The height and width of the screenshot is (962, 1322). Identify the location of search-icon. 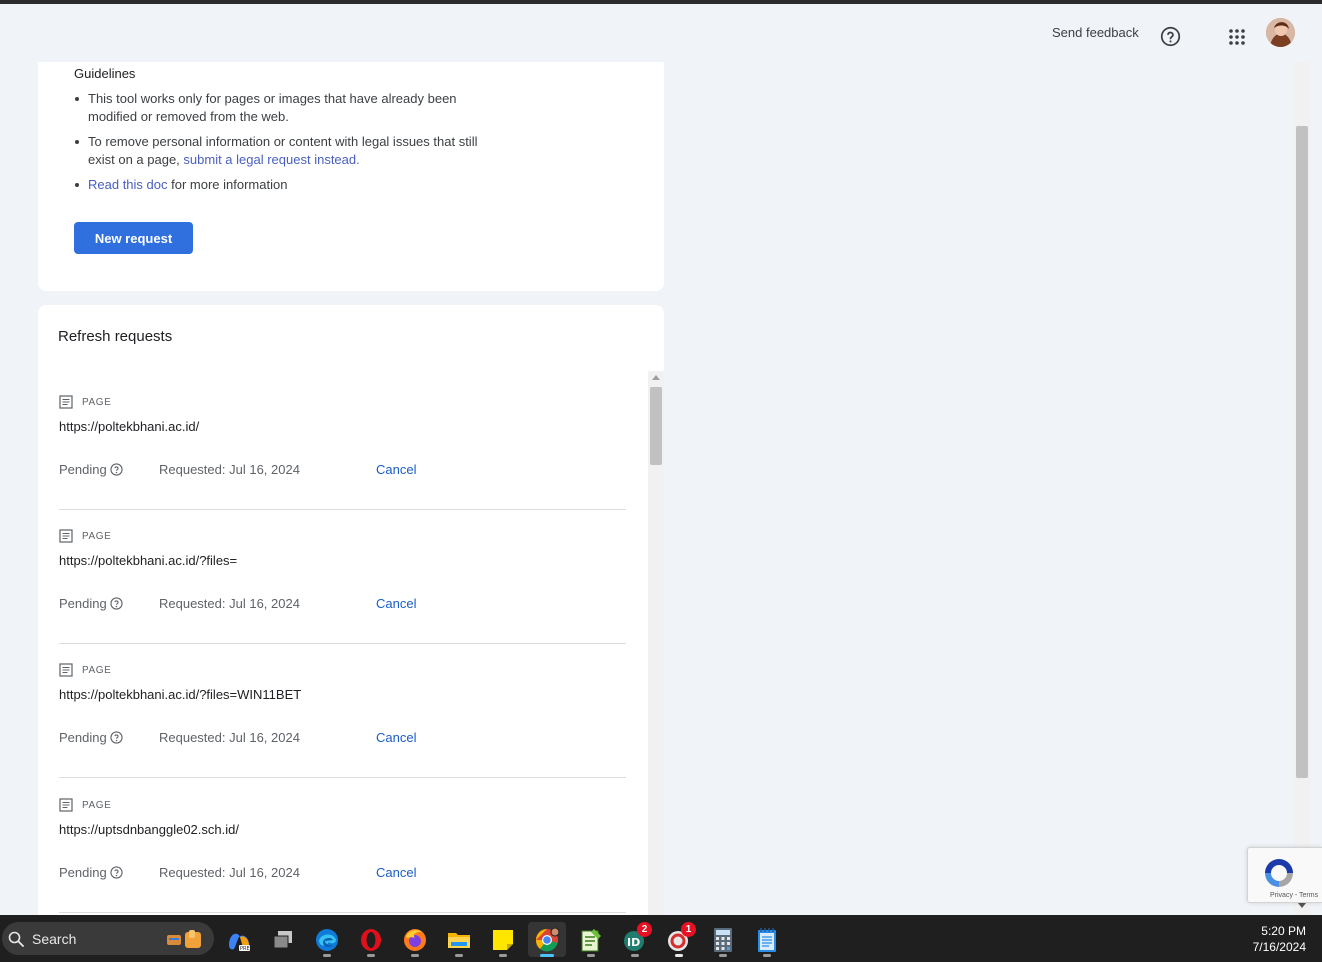
(16, 939).